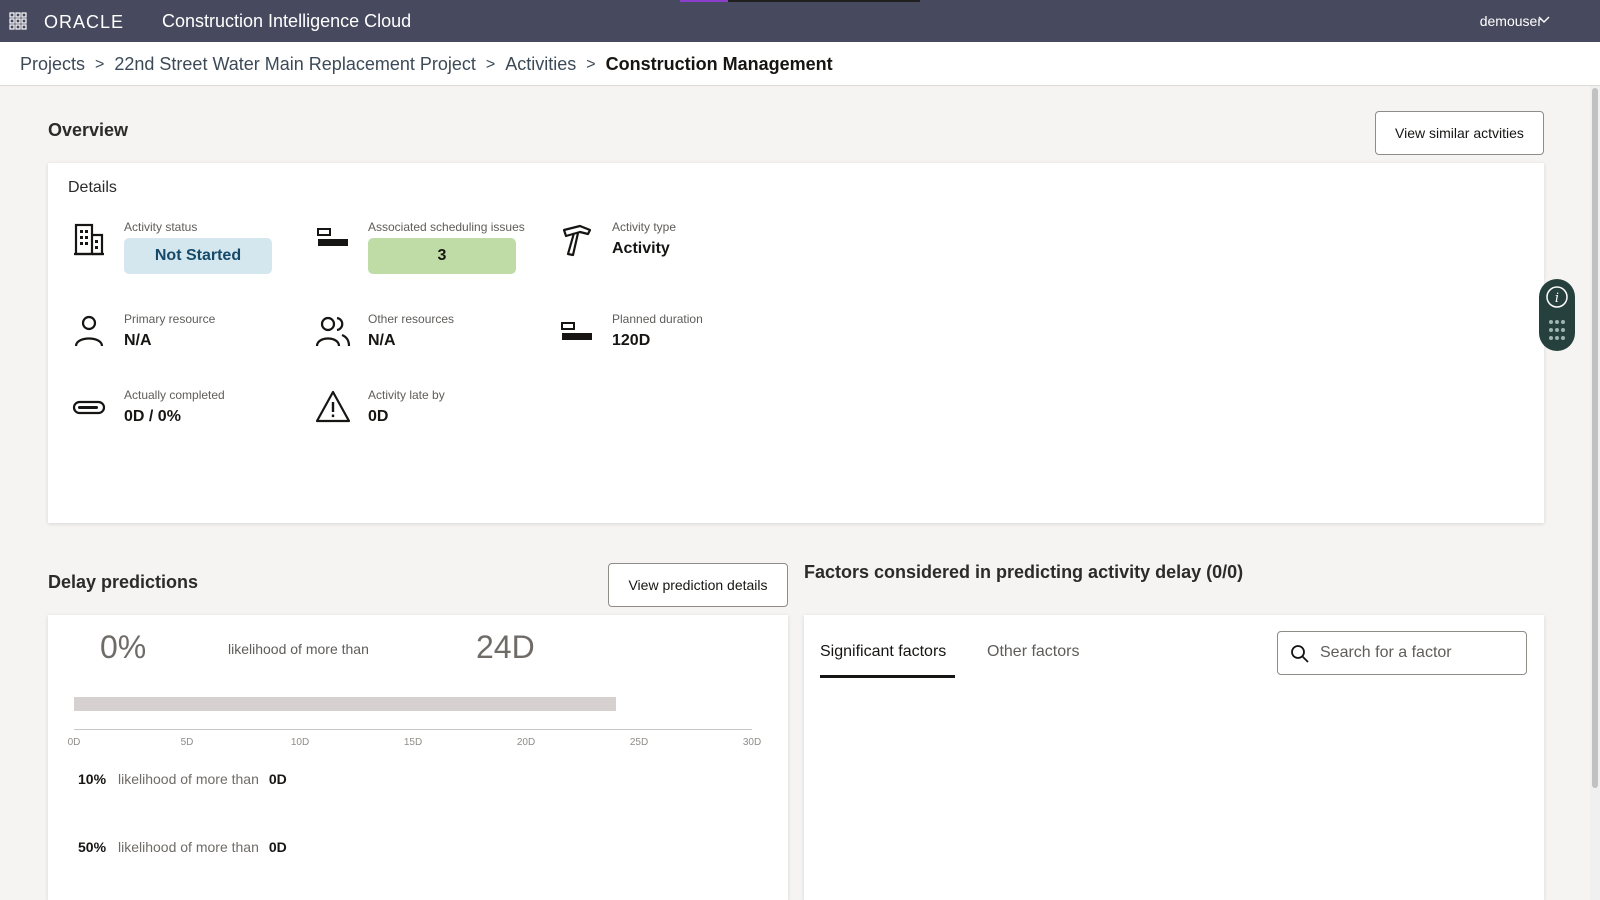  Describe the element at coordinates (576, 331) in the screenshot. I see `duration-bars-icon` at that location.